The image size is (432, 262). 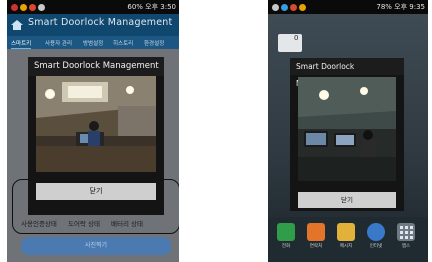 I want to click on dock-item-internet: 인터넷, so click(x=376, y=236).